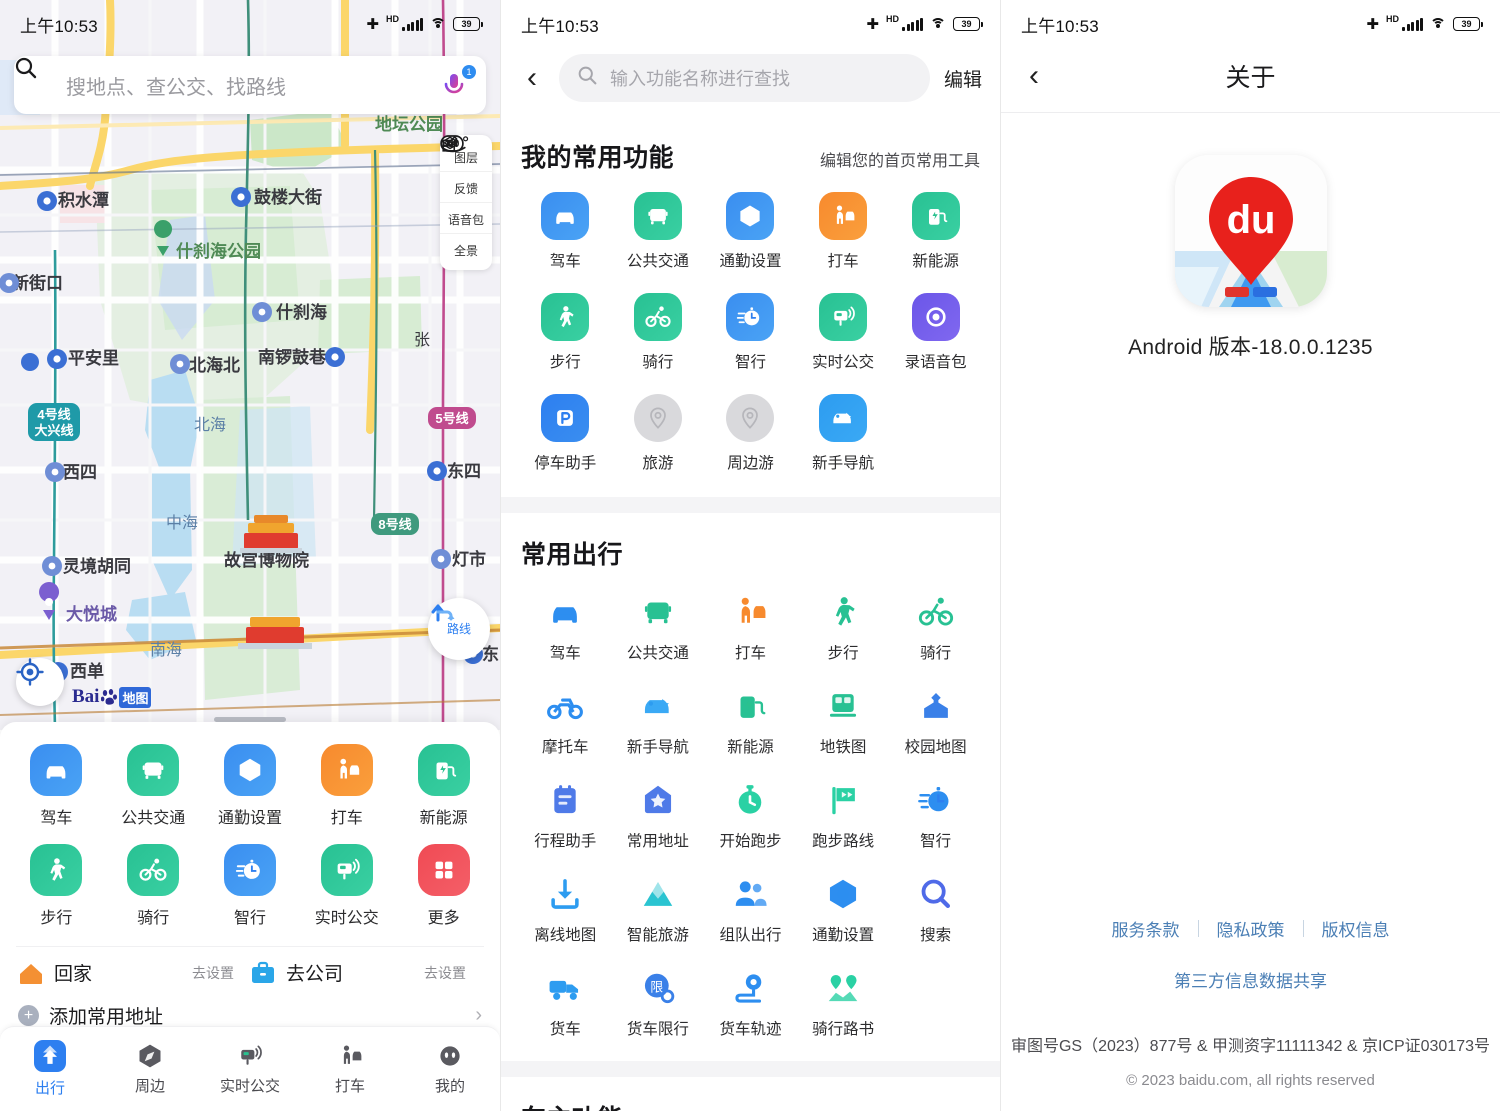 The height and width of the screenshot is (1111, 1500). Describe the element at coordinates (565, 628) in the screenshot. I see `travel-item-car: 驾车` at that location.